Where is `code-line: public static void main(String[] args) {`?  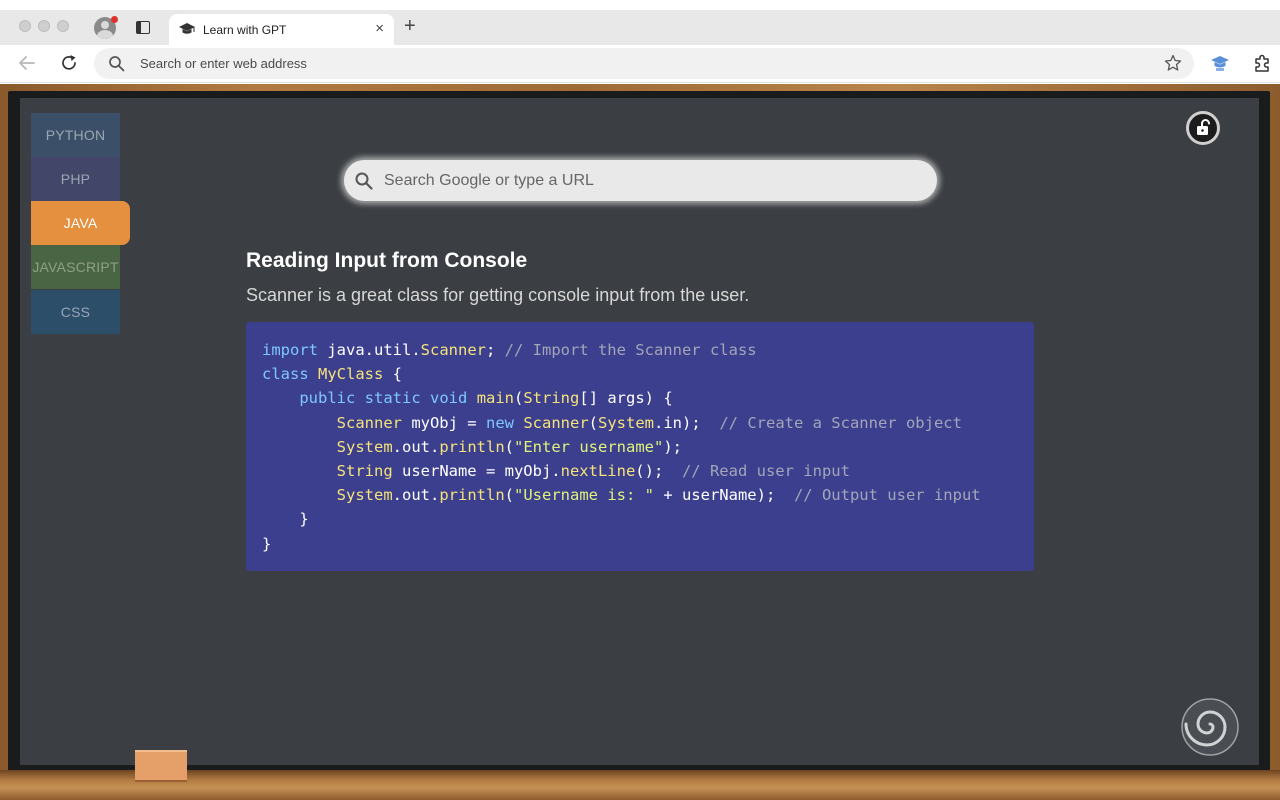 code-line: public static void main(String[] args) { is located at coordinates (486, 398).